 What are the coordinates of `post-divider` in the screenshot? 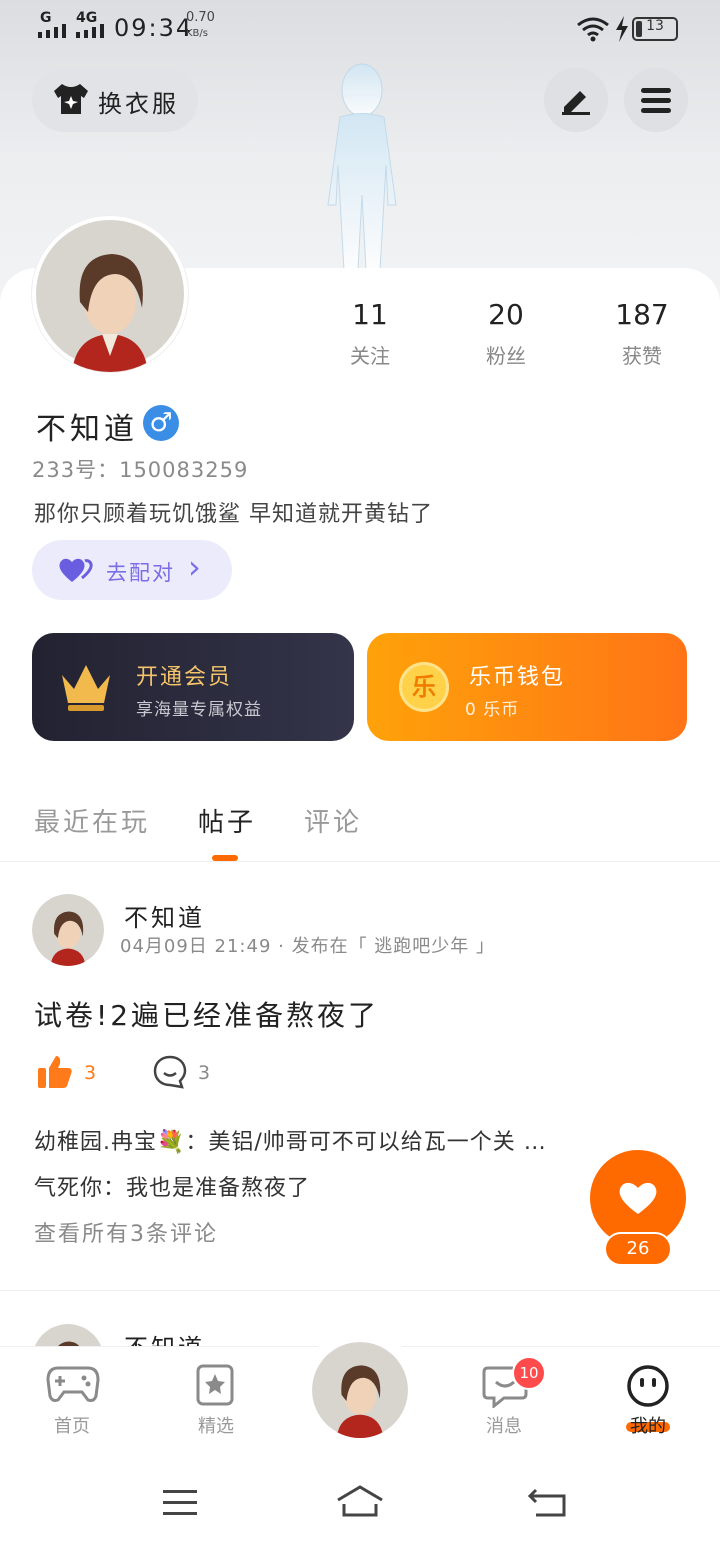 It's located at (360, 1290).